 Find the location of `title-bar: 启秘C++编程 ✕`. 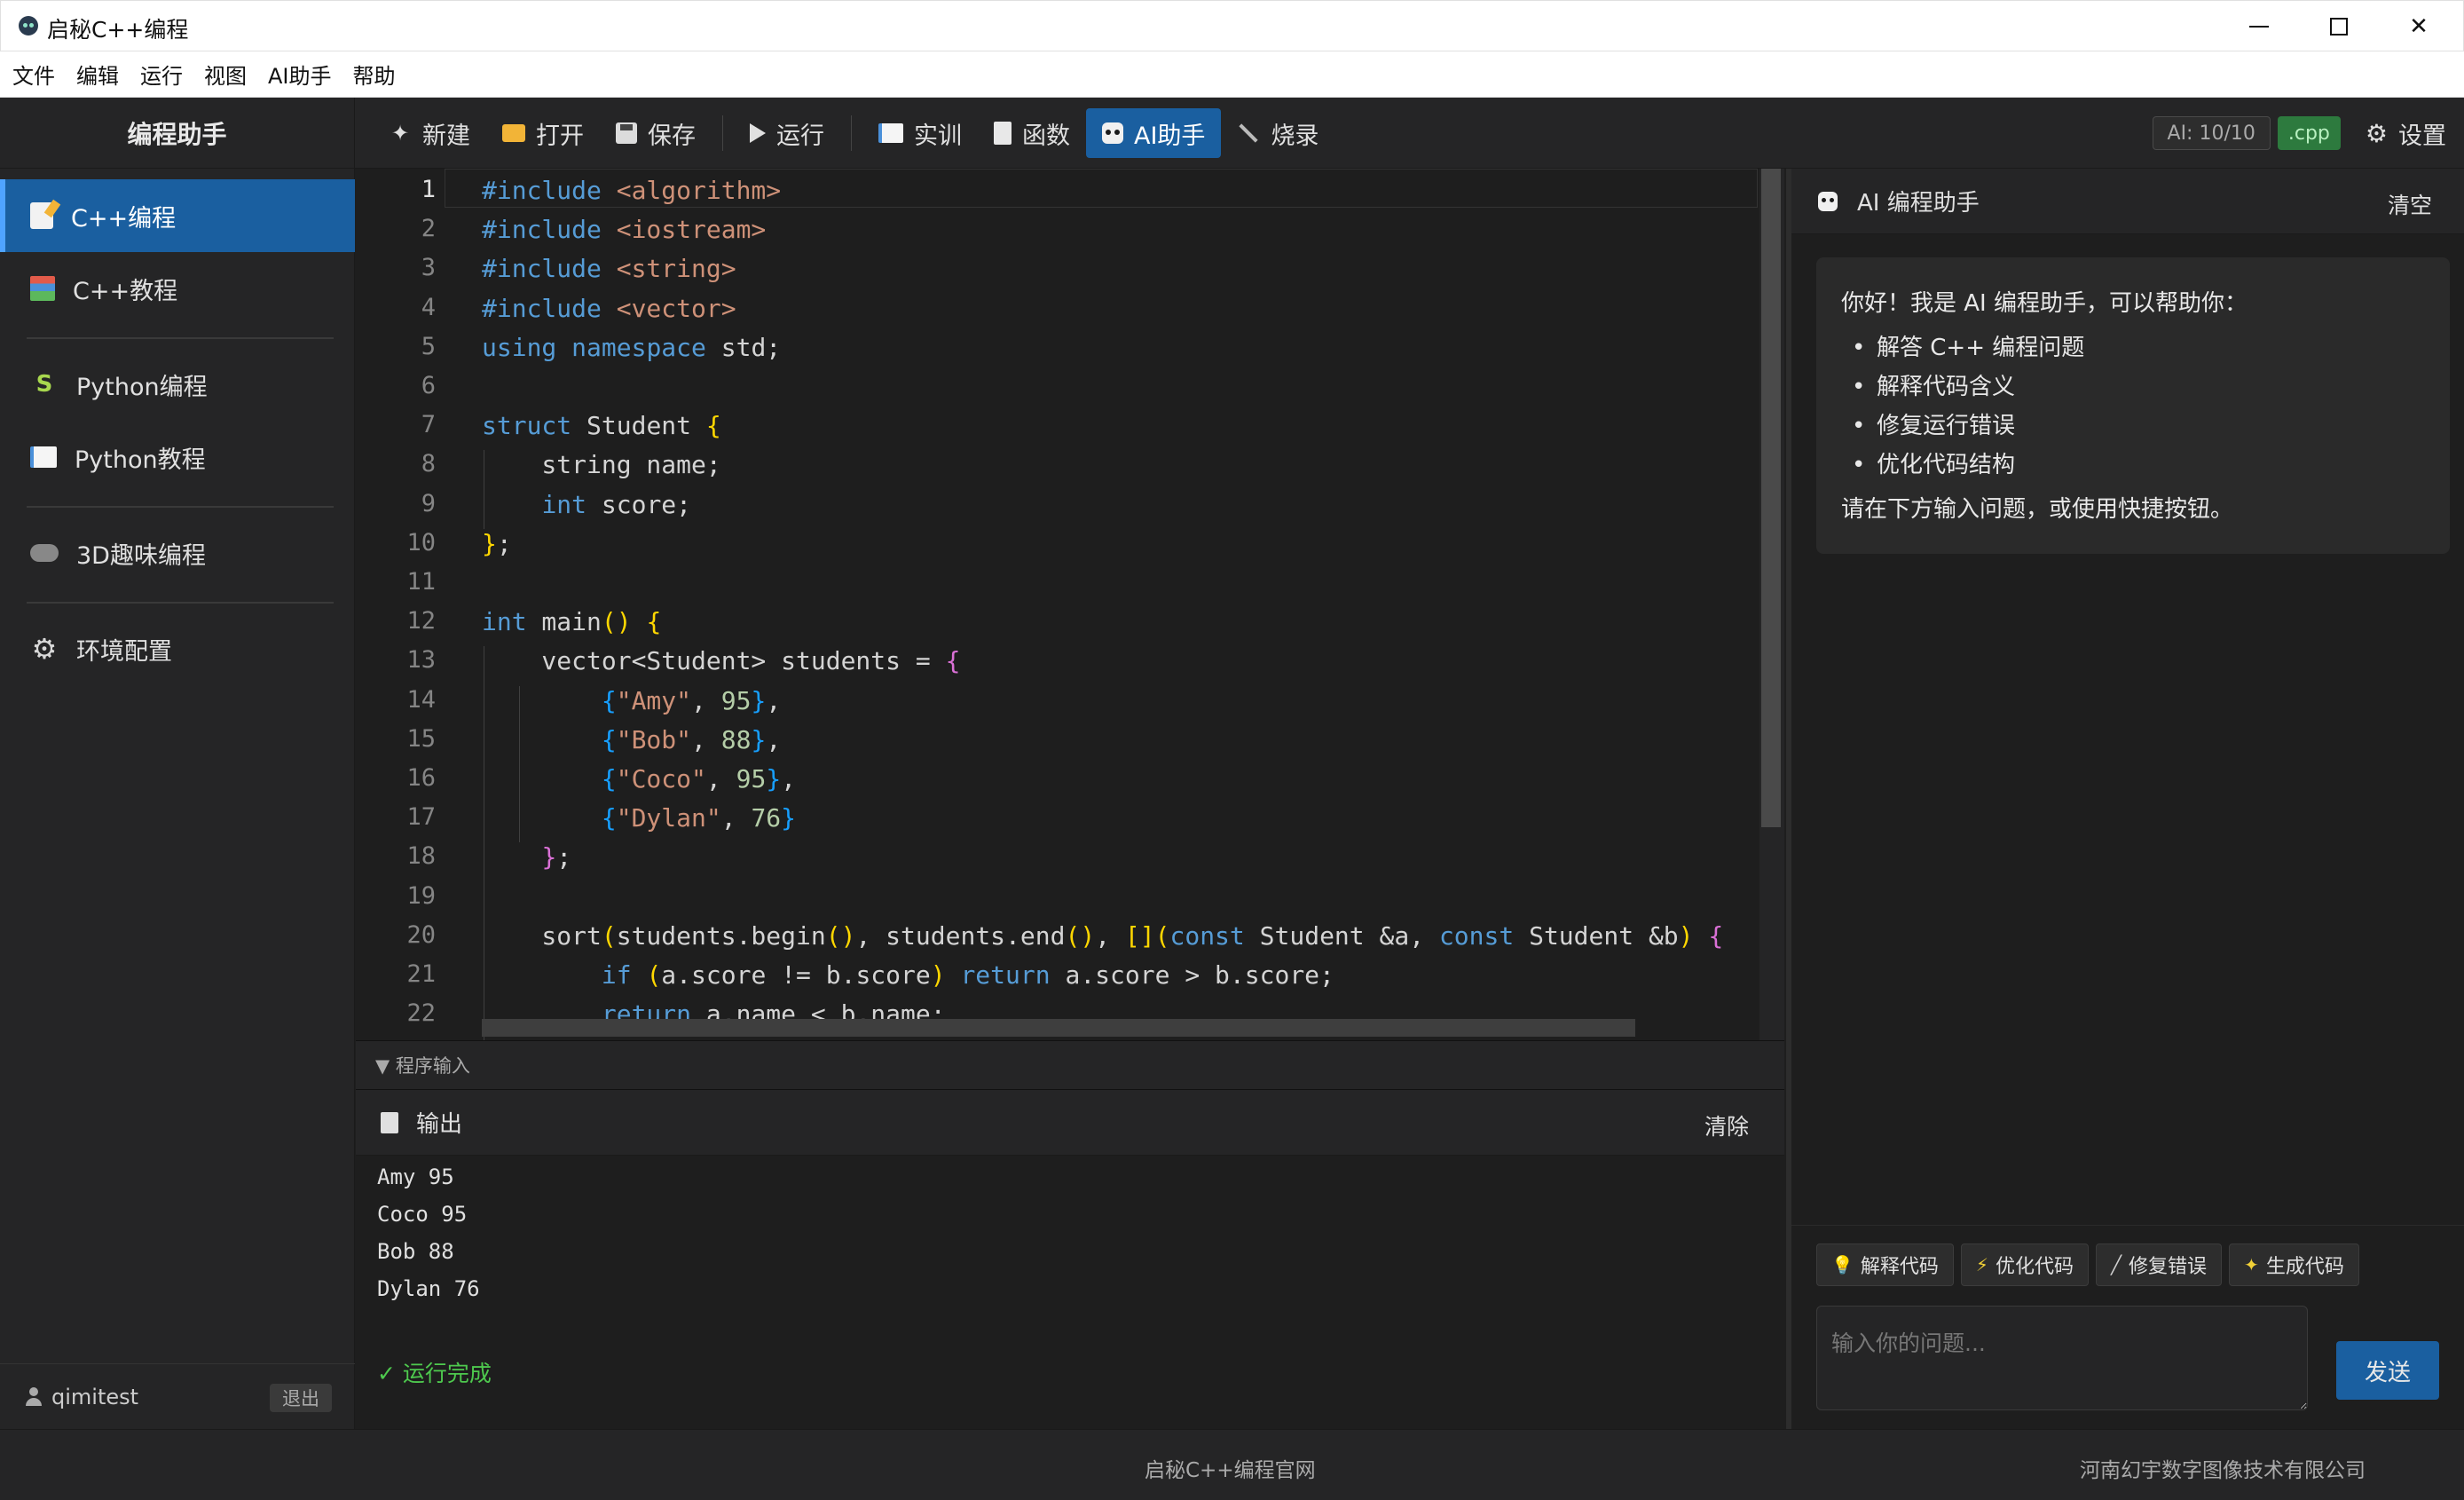

title-bar: 启秘C++编程 ✕ is located at coordinates (1232, 25).